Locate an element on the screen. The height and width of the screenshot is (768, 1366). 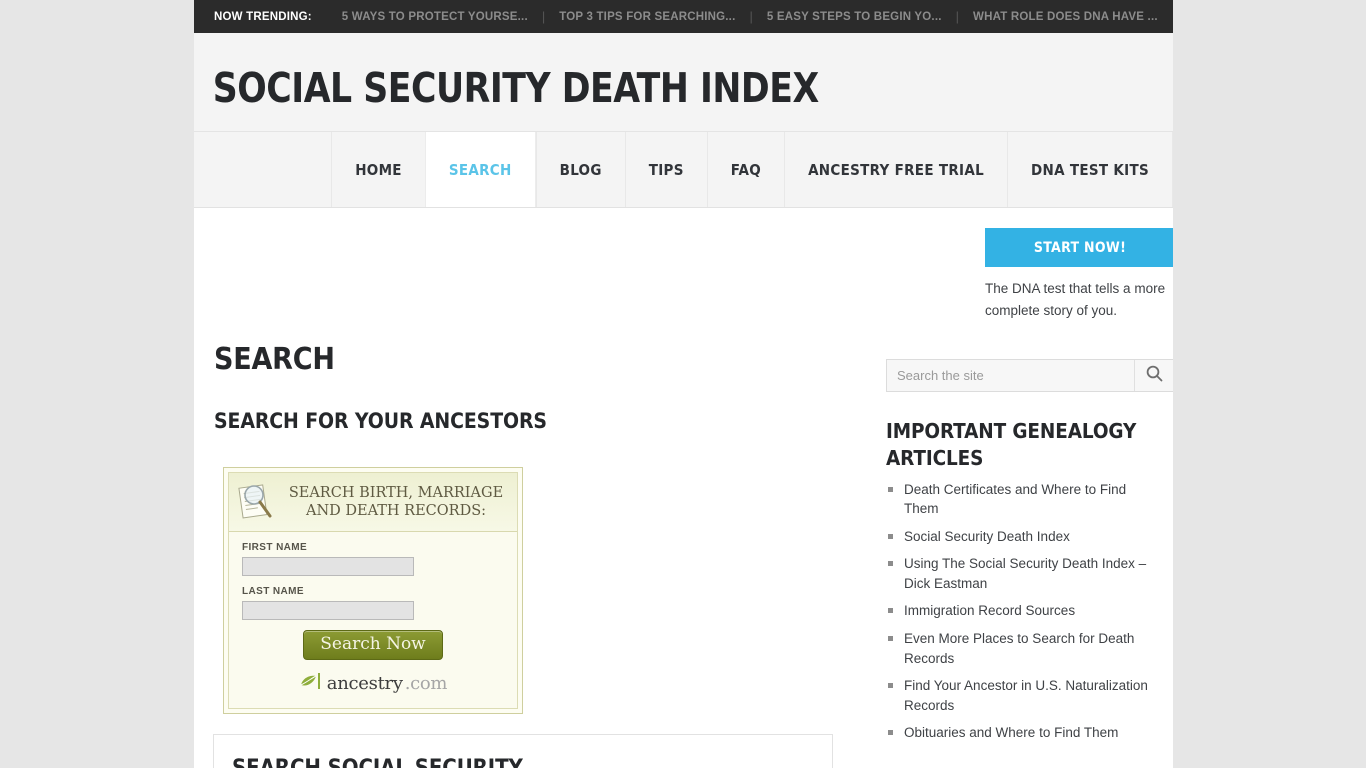
ancestry-search-button-row: Search Now is located at coordinates (373, 645).